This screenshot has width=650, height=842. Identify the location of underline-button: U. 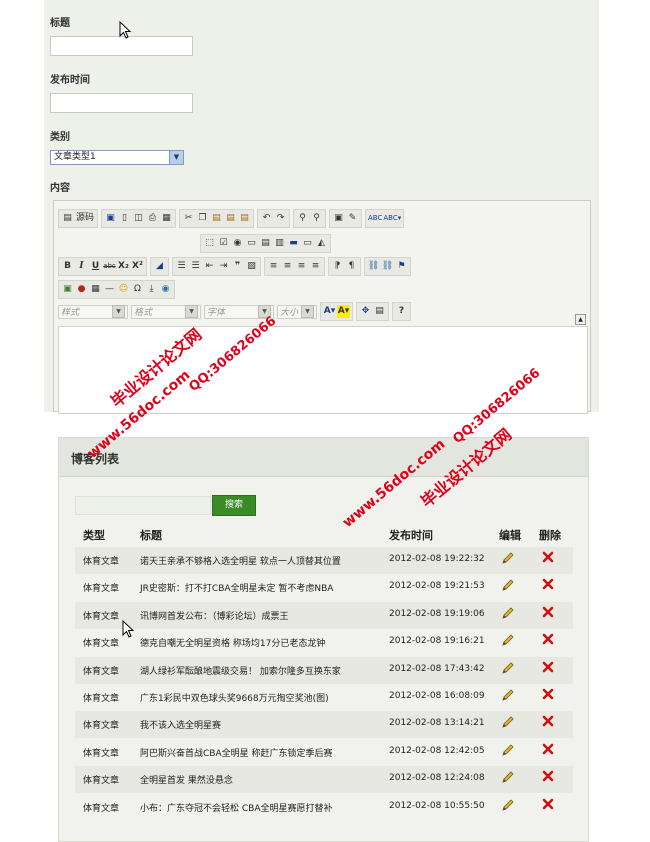
(95, 266).